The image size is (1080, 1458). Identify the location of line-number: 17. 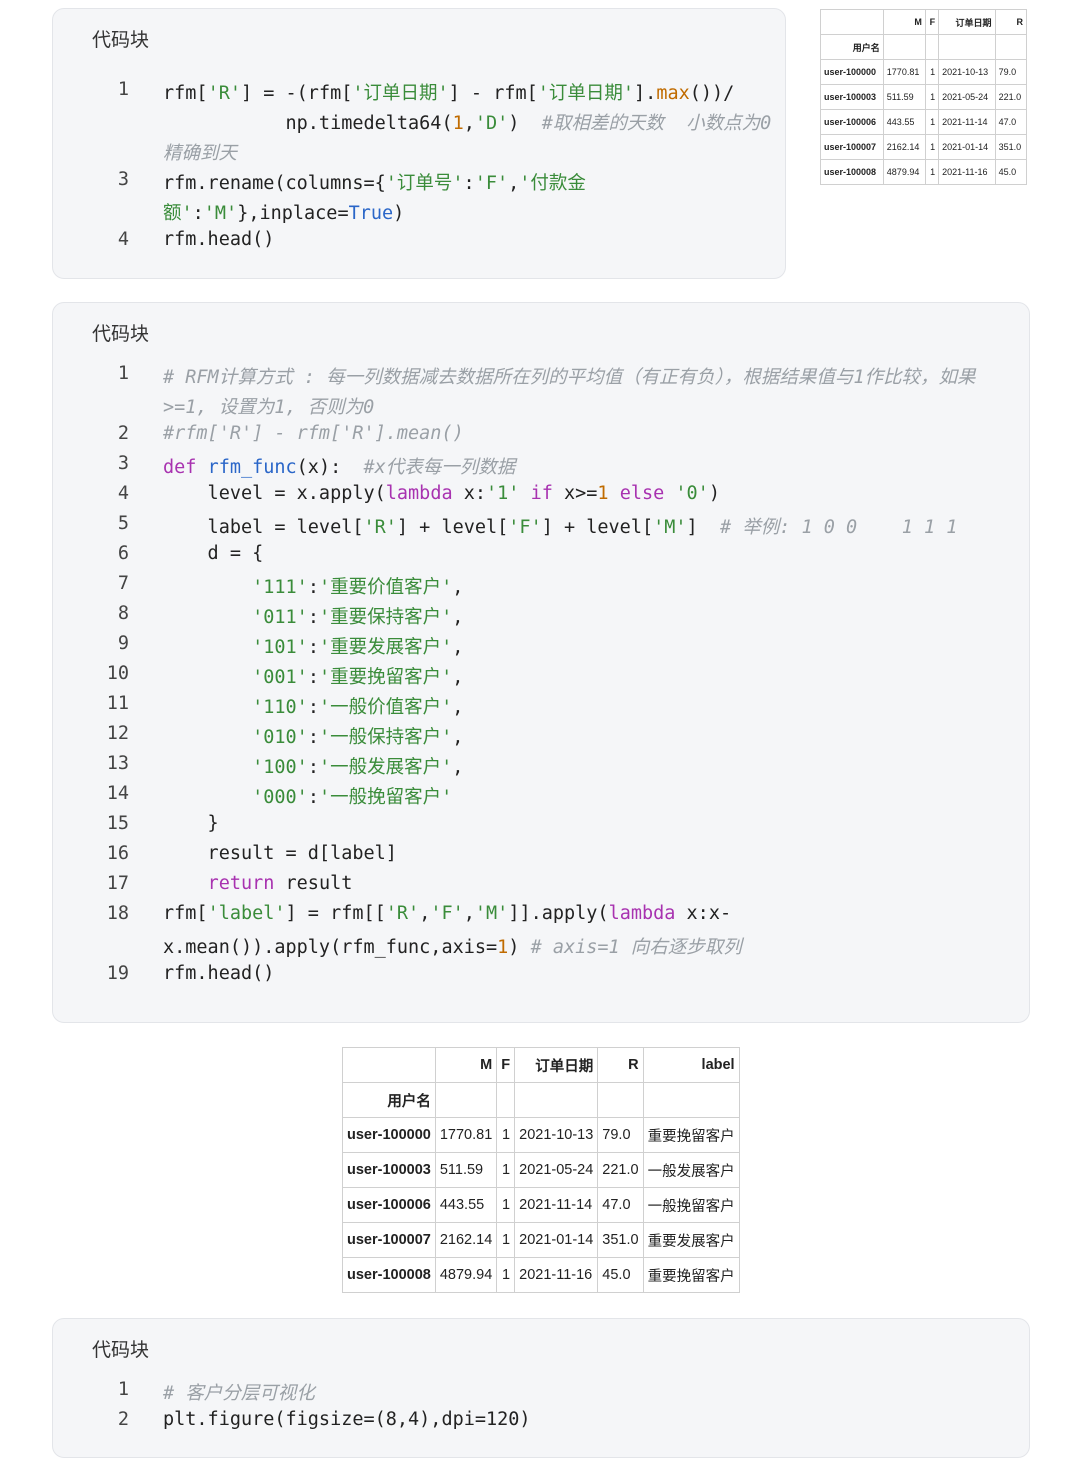
(117, 883).